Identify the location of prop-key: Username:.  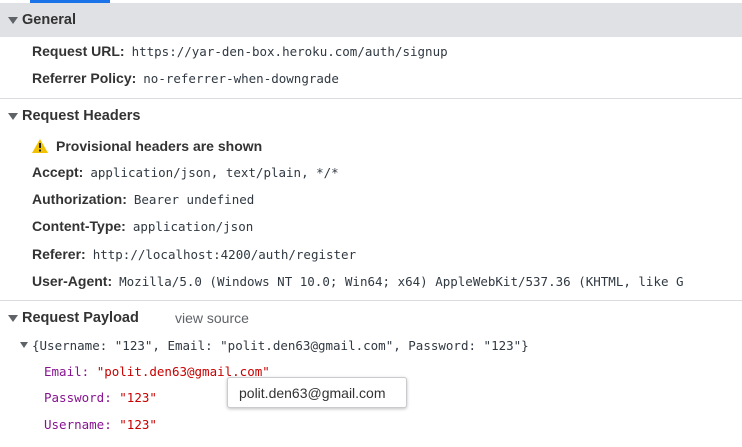
(78, 424).